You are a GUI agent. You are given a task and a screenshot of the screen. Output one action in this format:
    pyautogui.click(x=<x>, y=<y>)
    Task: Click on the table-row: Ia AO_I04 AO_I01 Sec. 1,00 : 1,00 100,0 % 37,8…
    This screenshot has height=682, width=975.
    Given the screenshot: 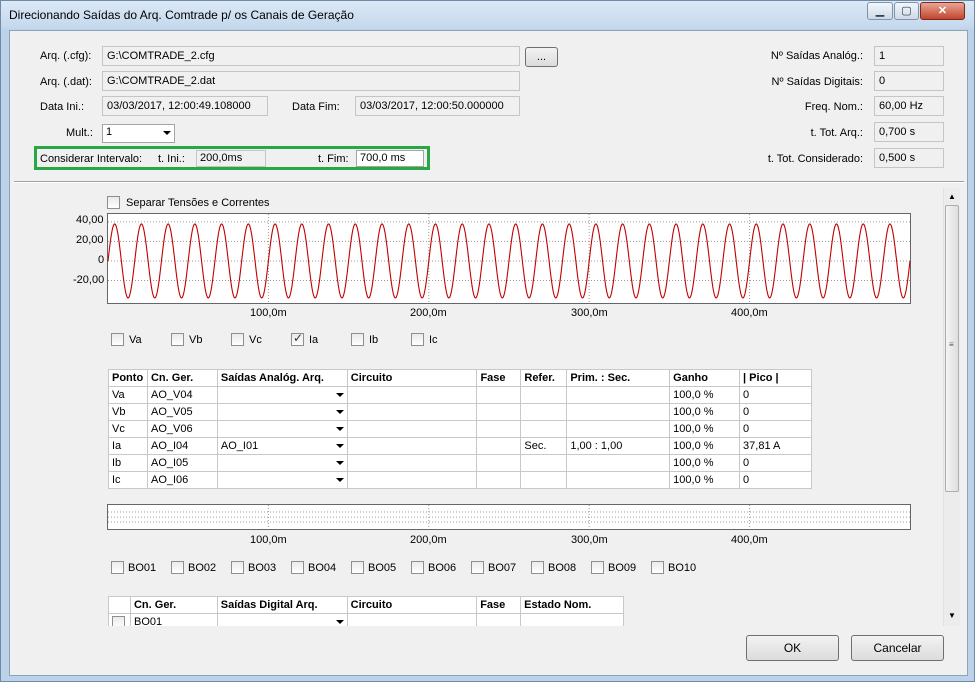 What is the action you would take?
    pyautogui.click(x=460, y=446)
    